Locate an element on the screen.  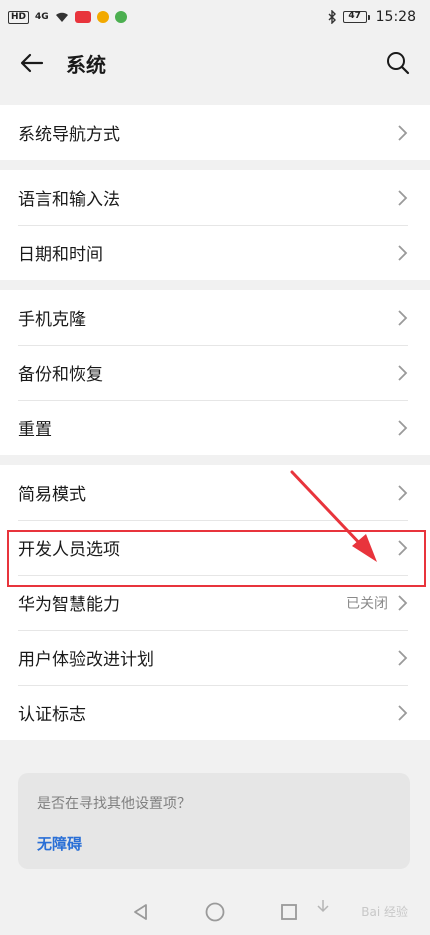
triangle-back-icon is located at coordinates (140, 911).